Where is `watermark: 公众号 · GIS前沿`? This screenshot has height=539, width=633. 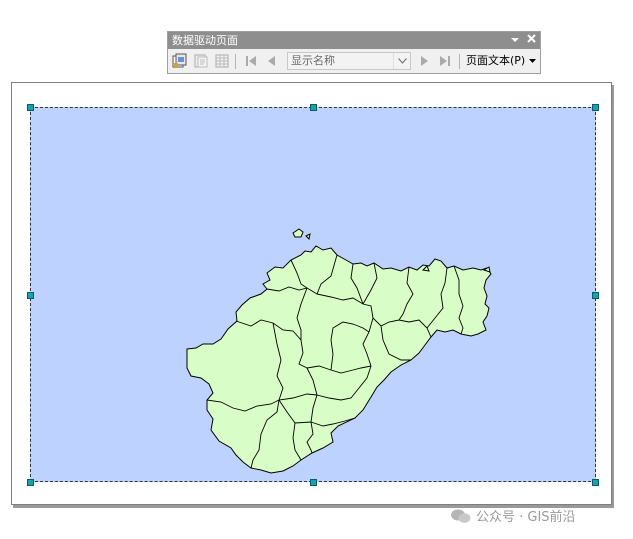 watermark: 公众号 · GIS前沿 is located at coordinates (513, 515).